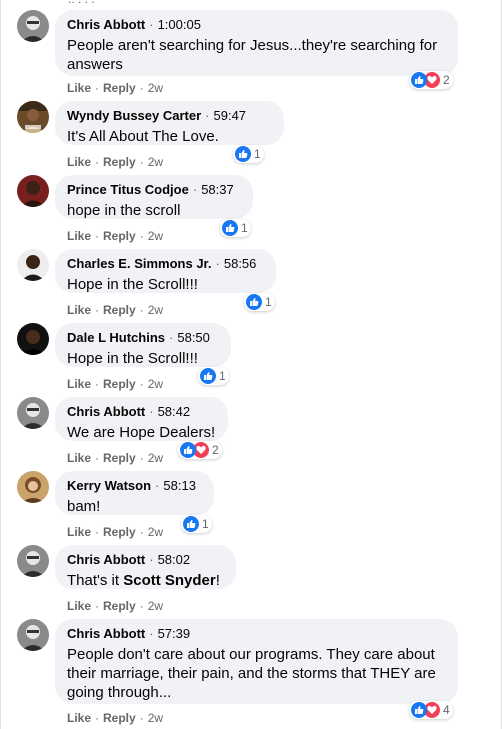  Describe the element at coordinates (84, 506) in the screenshot. I see `comment-text: bam!` at that location.